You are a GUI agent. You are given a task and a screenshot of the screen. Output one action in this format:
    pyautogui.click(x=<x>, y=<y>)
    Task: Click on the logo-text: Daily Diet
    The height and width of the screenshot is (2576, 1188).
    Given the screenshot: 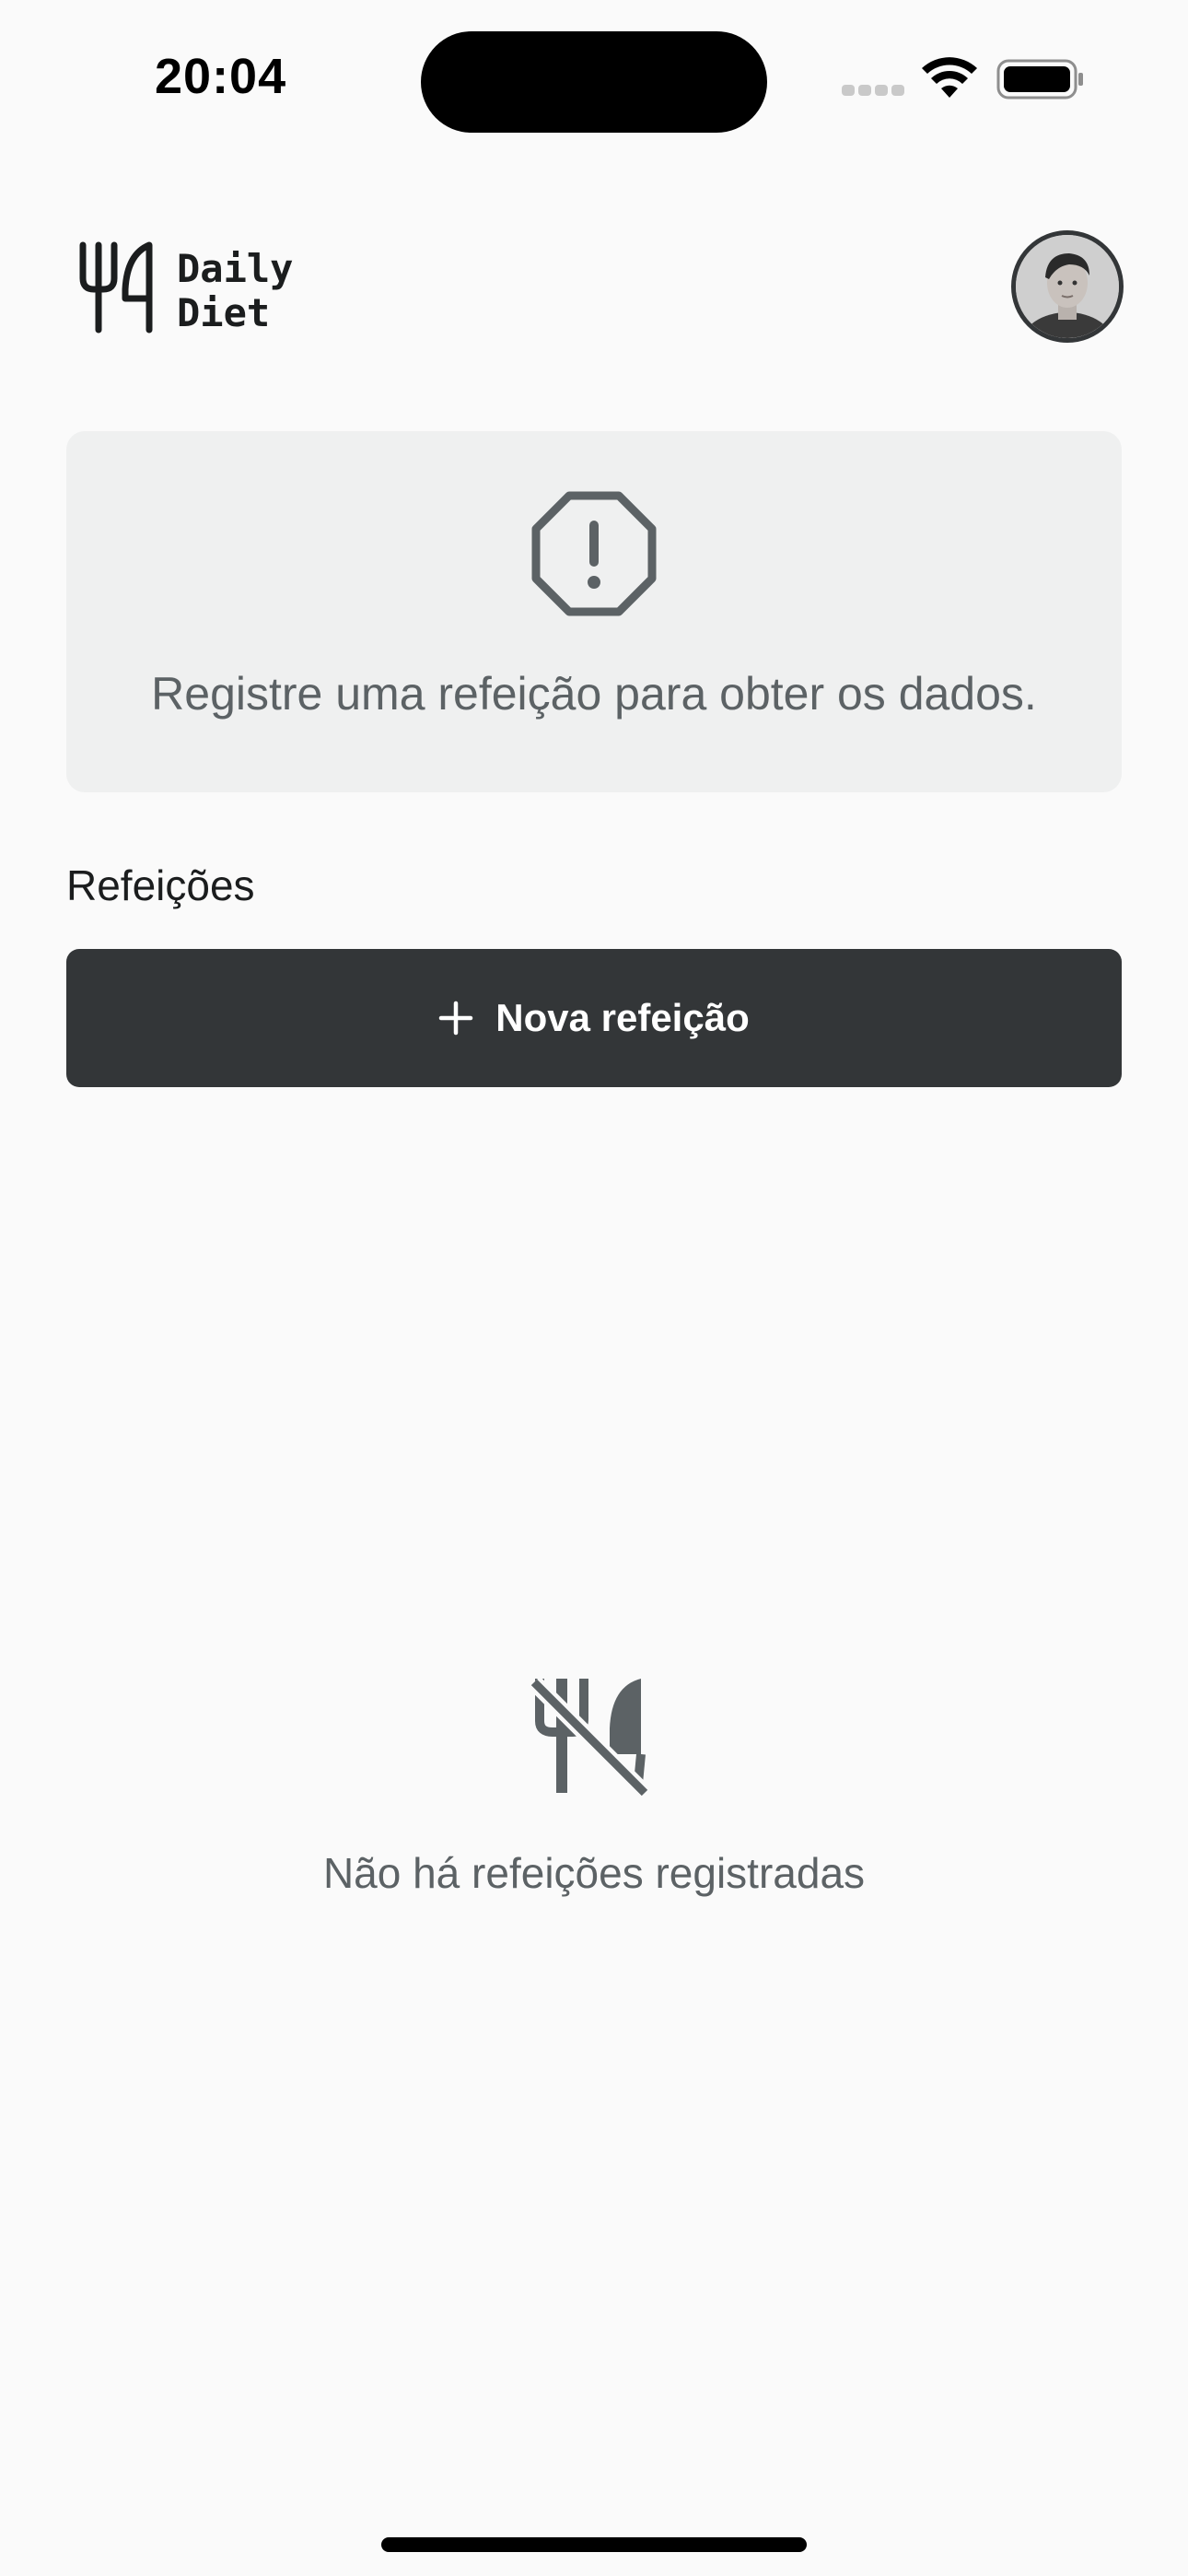 What is the action you would take?
    pyautogui.click(x=235, y=291)
    